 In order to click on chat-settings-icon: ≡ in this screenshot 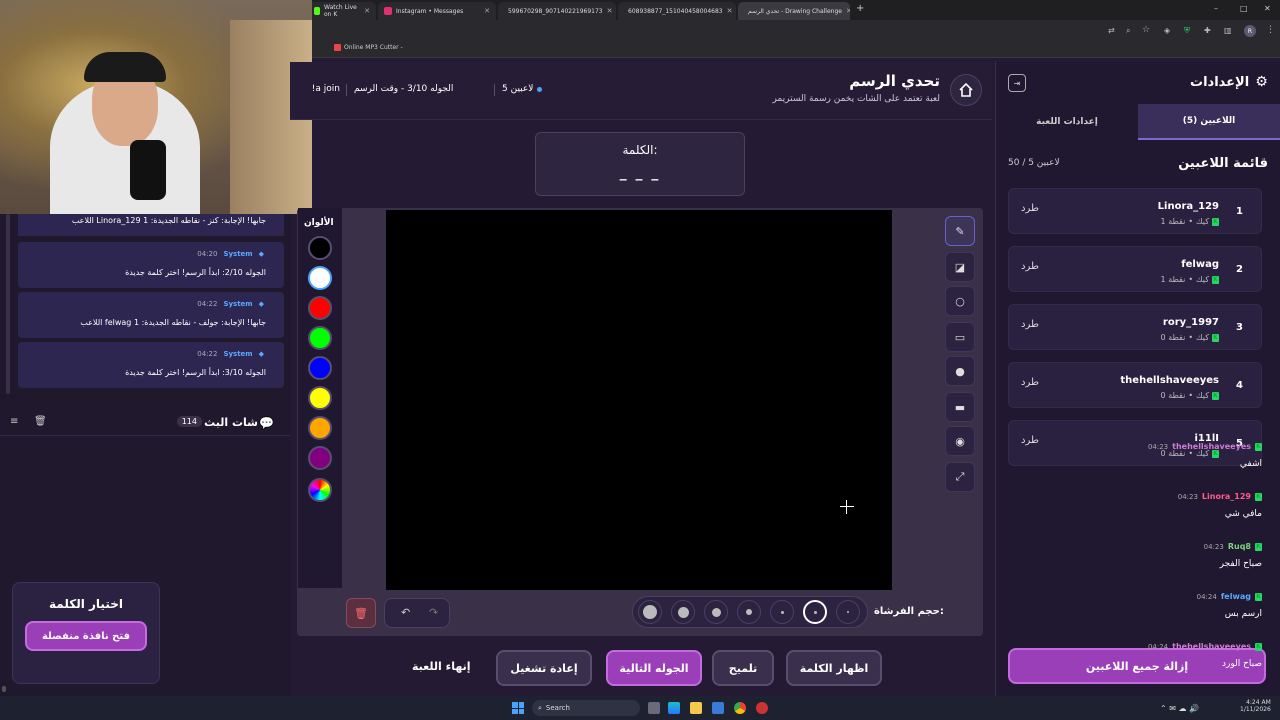, I will do `click(14, 421)`.